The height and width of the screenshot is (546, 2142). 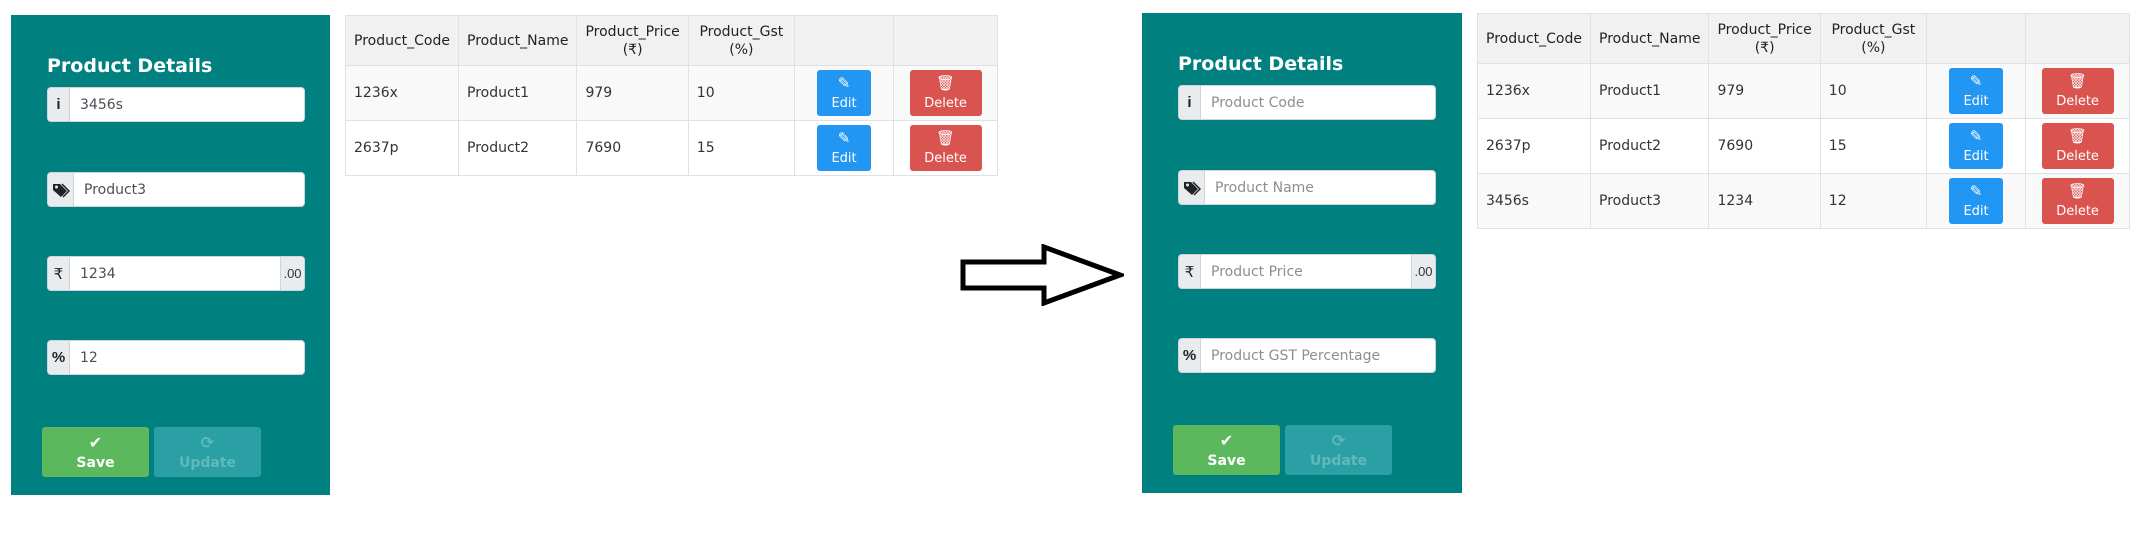 I want to click on product-price-field: ₹ Product Price .00, so click(x=1307, y=271).